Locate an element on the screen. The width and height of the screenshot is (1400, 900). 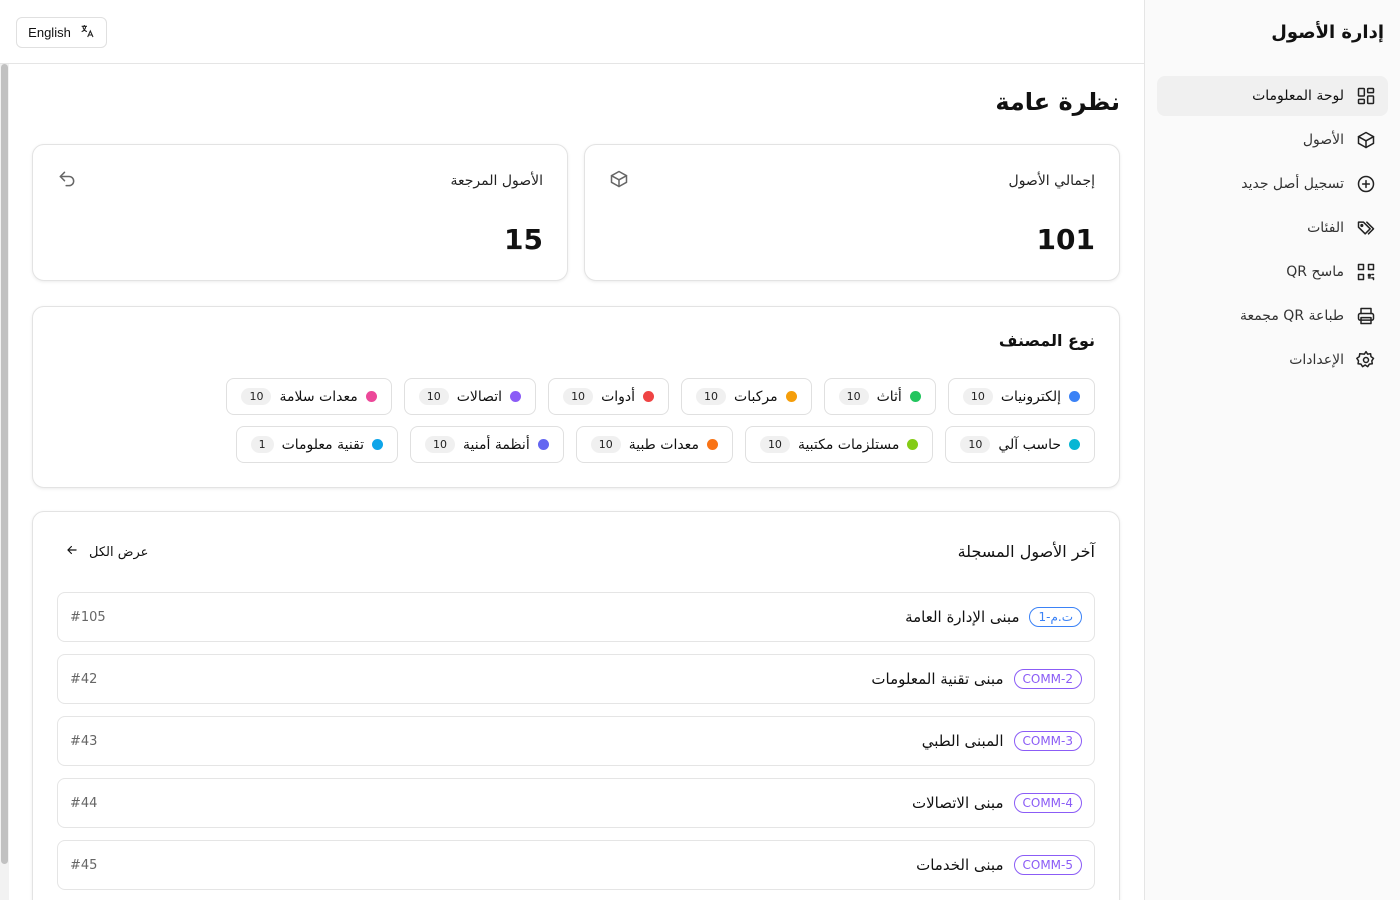
category-chip: معدات طبية 10 is located at coordinates (654, 444).